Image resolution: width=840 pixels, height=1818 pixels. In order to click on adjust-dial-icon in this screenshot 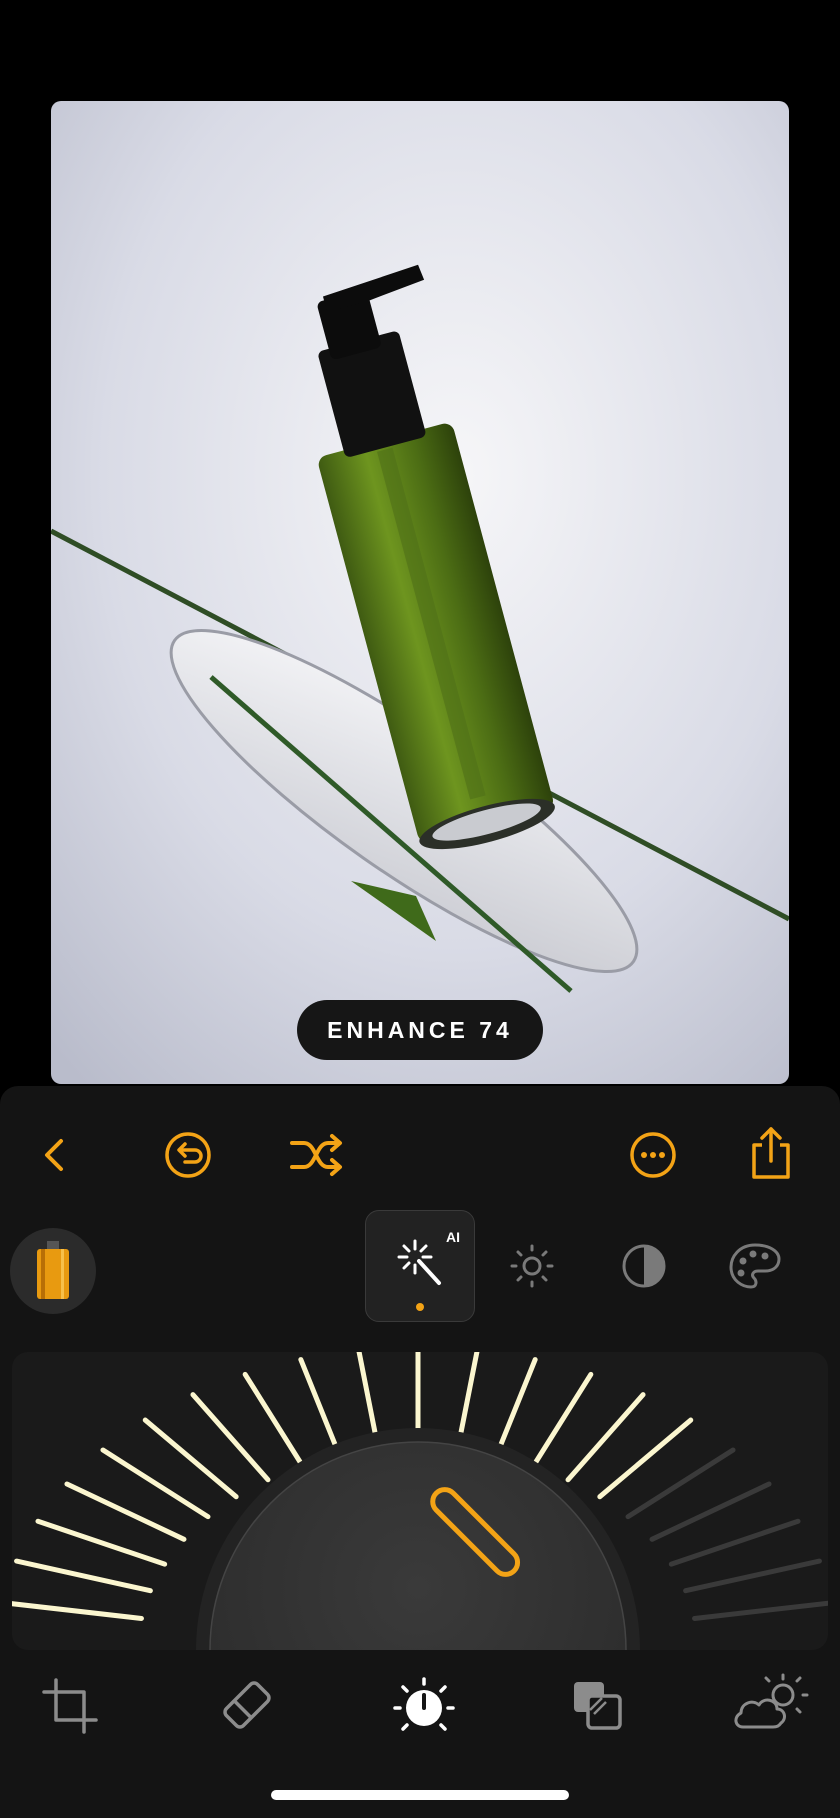, I will do `click(424, 1704)`.